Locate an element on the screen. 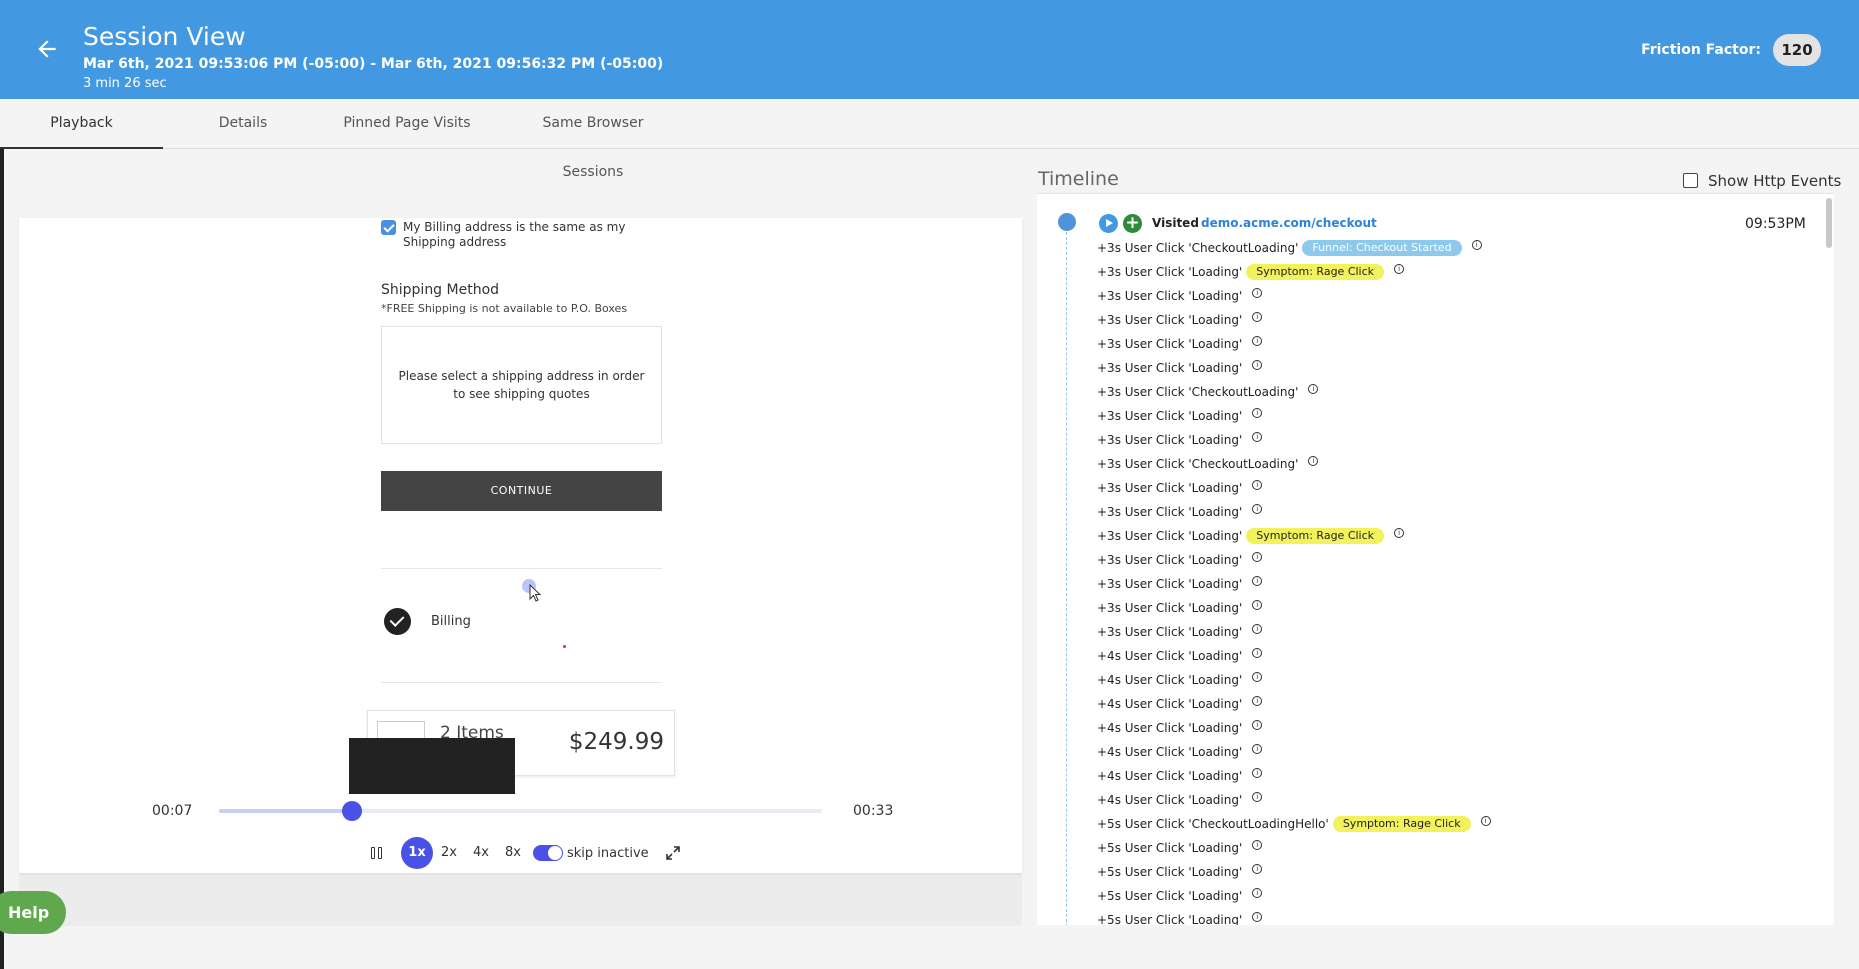 This screenshot has width=1859, height=969. show-http-events-checkbox is located at coordinates (1690, 180).